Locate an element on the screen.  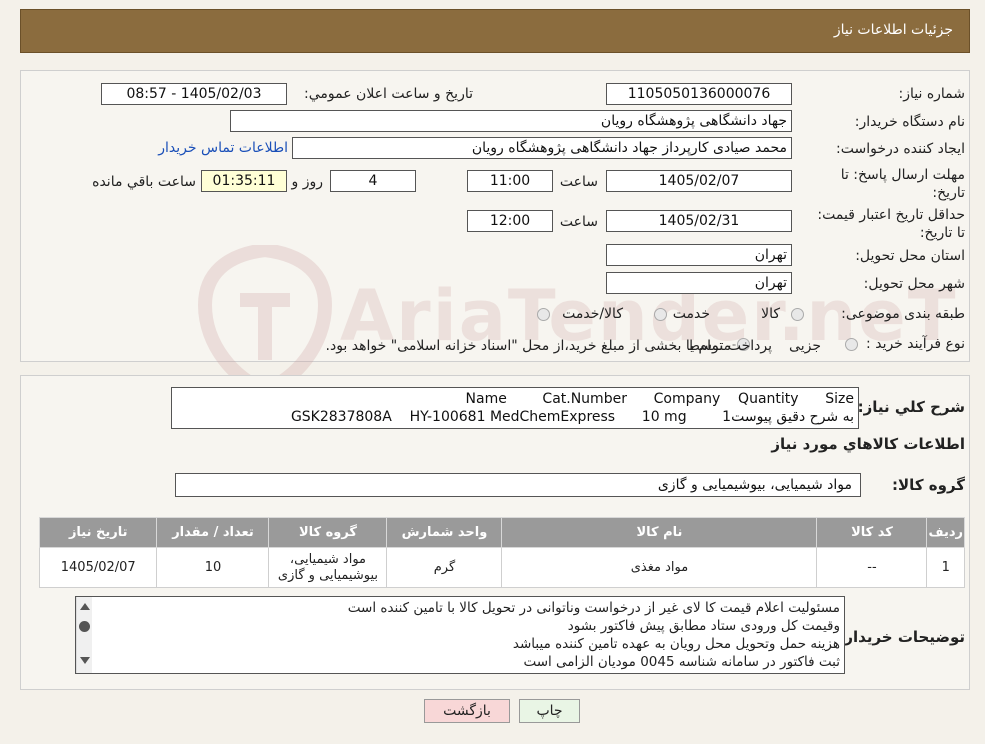
city-label: شهر محل تحویل: is located at coordinates (914, 284).